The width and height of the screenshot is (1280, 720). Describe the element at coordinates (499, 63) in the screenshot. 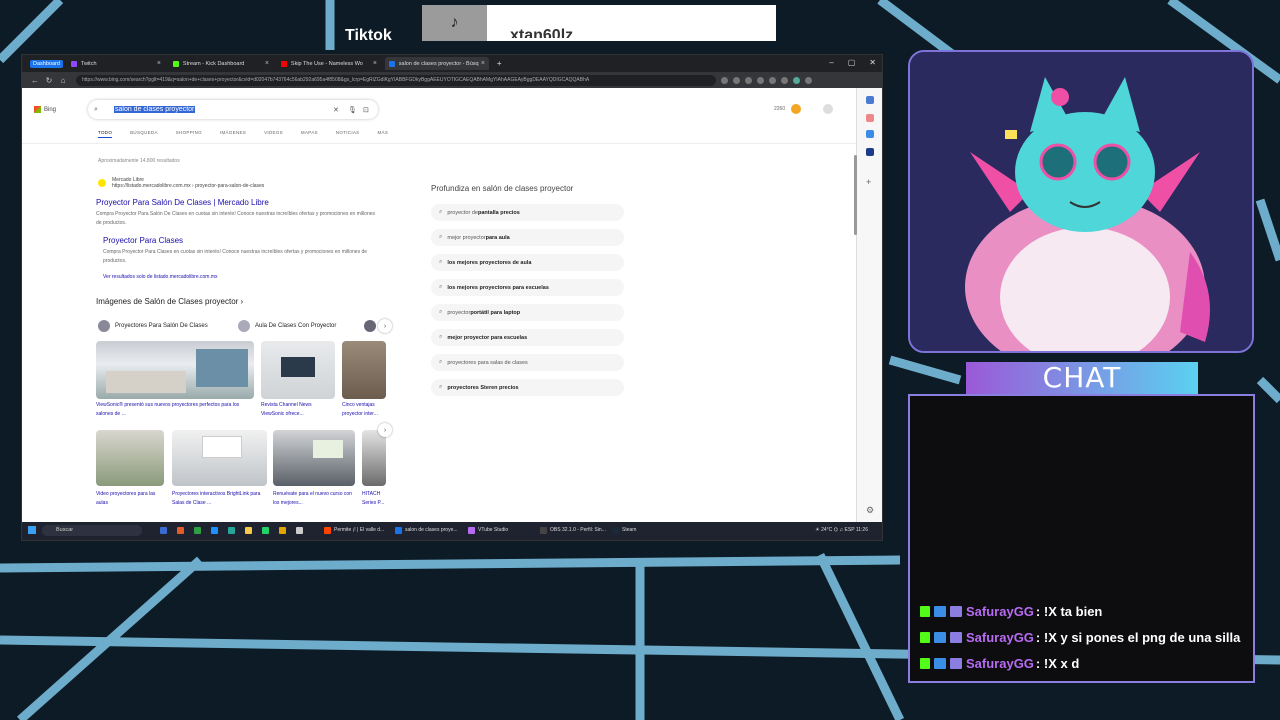

I see `new-tab-button: +` at that location.